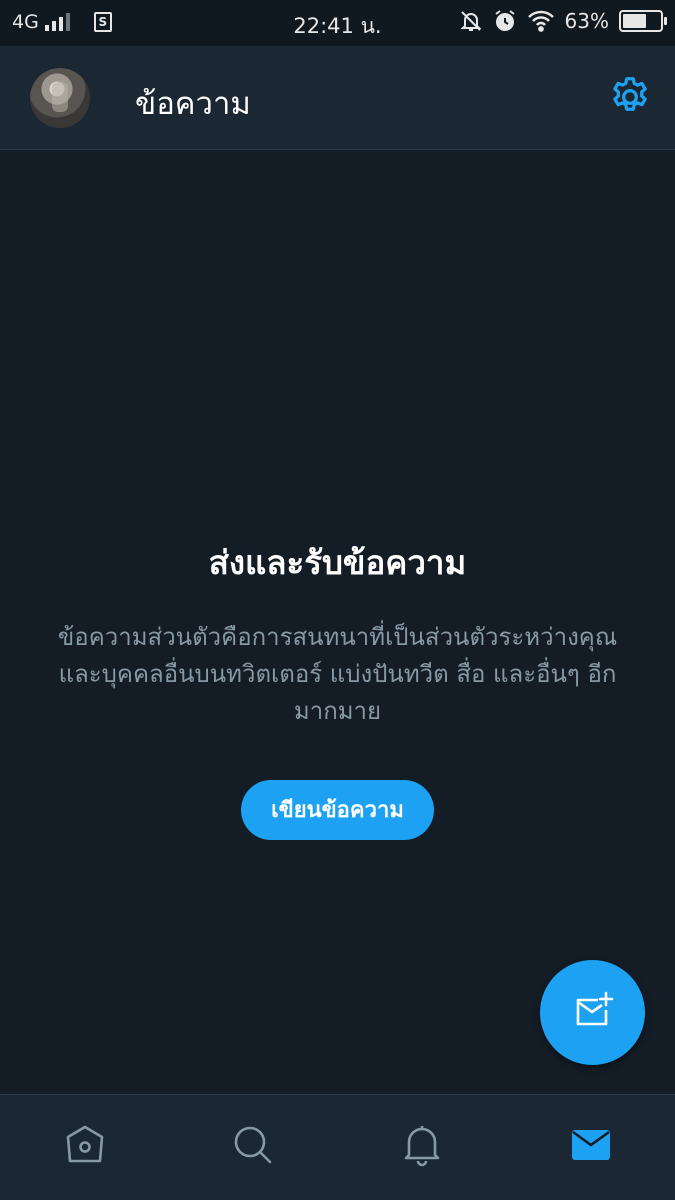  What do you see at coordinates (337, 98) in the screenshot?
I see `app-header: ข้อความ` at bounding box center [337, 98].